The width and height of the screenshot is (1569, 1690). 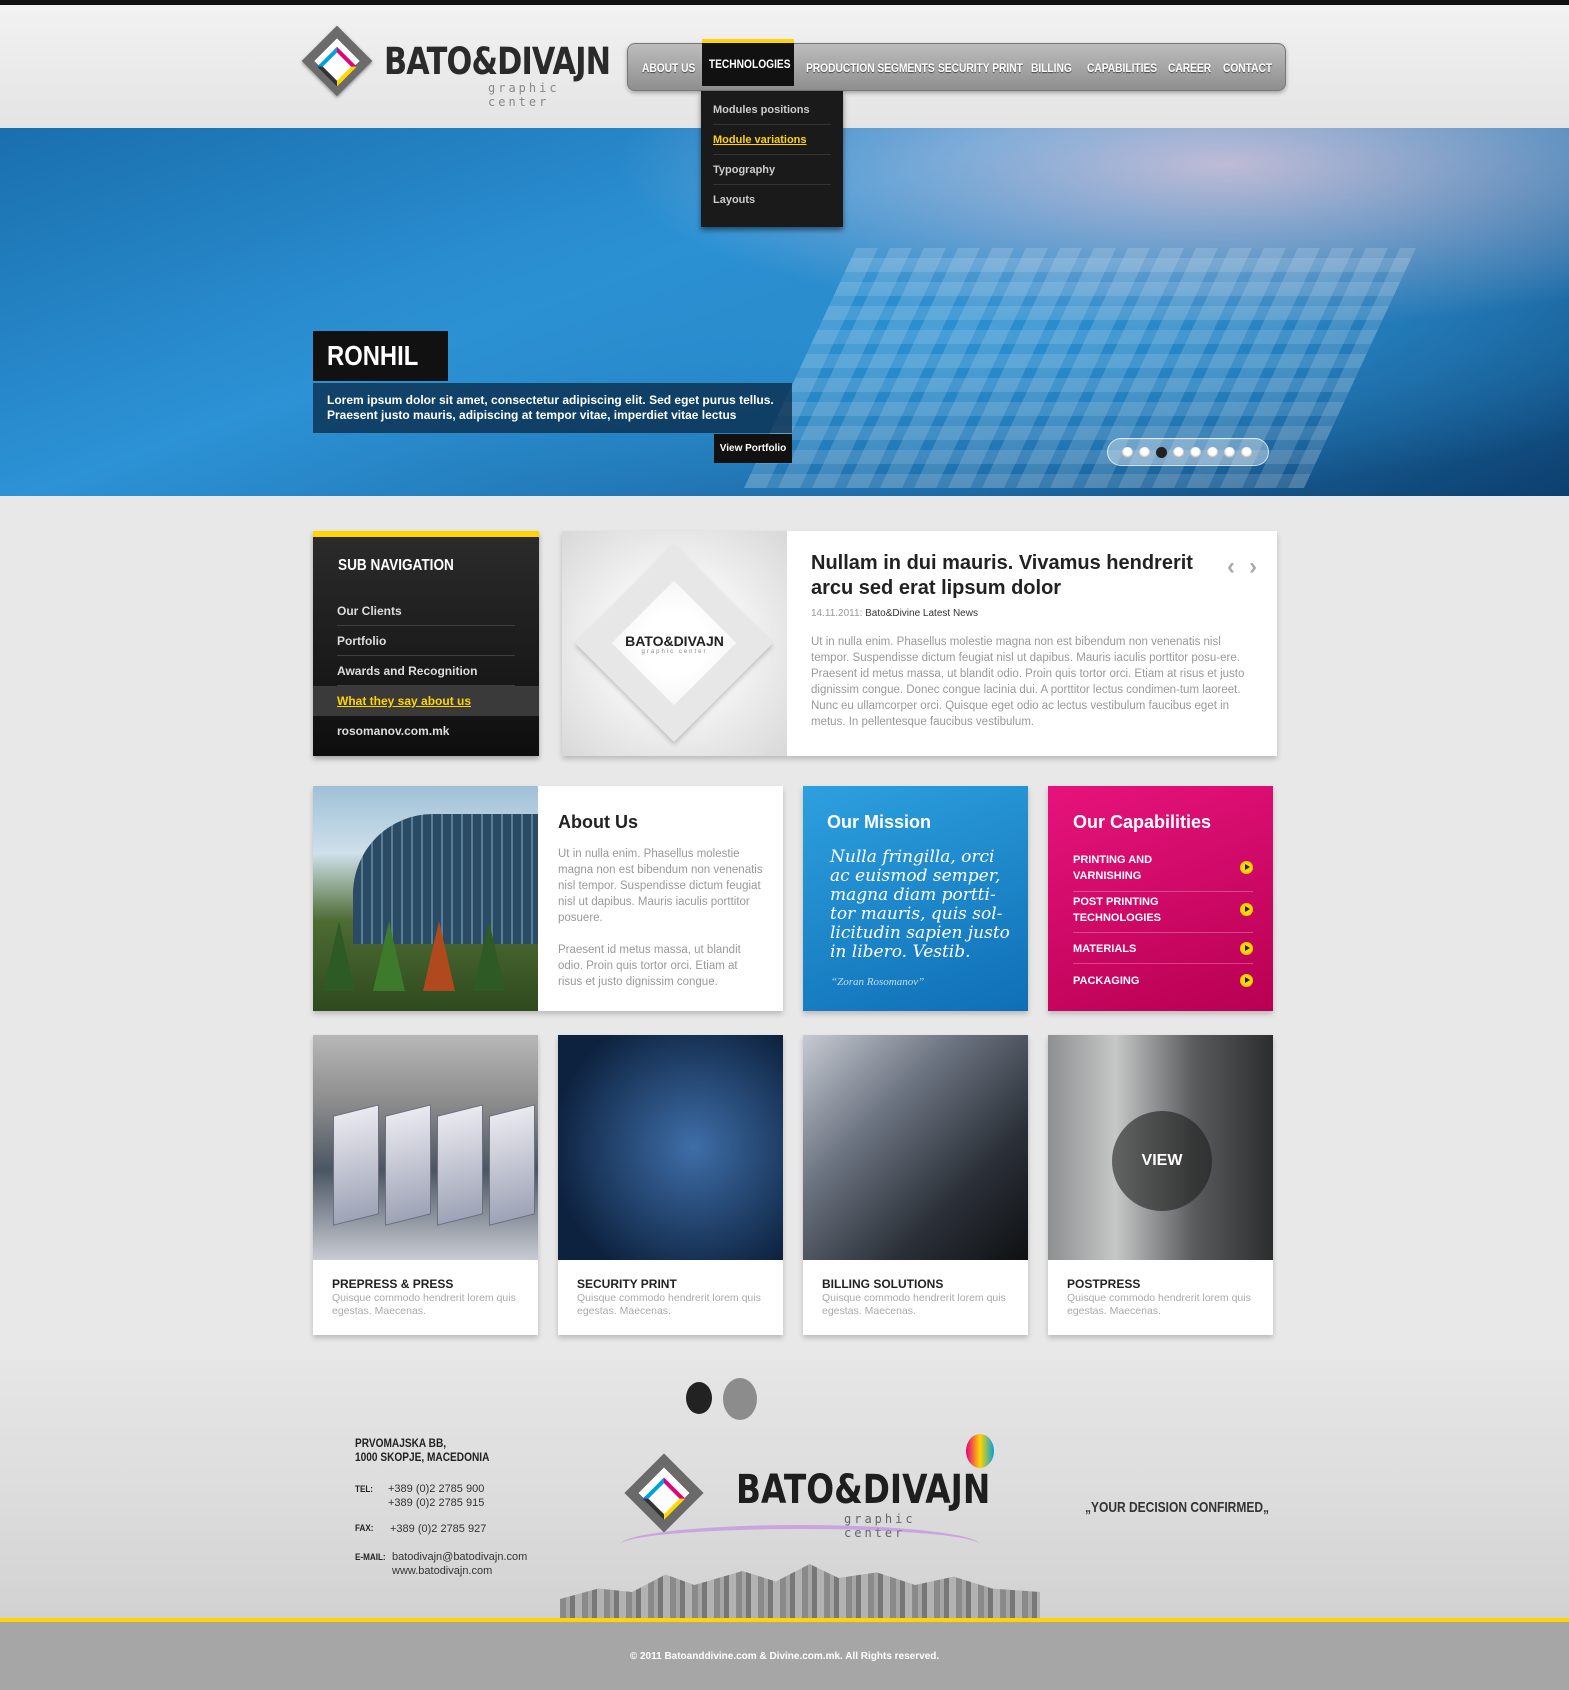 I want to click on capability-packaging: PACKAGING, so click(x=1163, y=981).